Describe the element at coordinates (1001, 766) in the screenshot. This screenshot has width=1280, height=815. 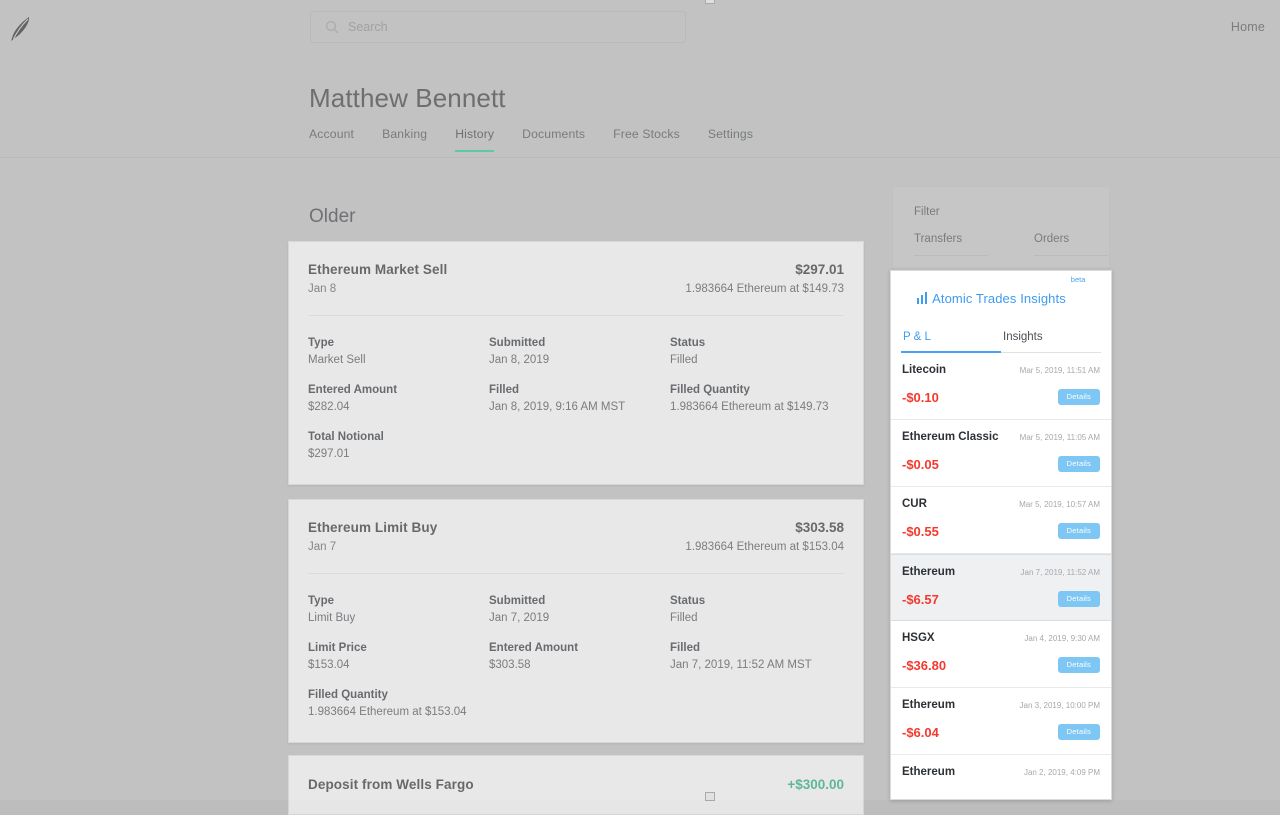
I see `pl-row-header: Ethereum Jan 2, 2019, 4:09 PM` at that location.